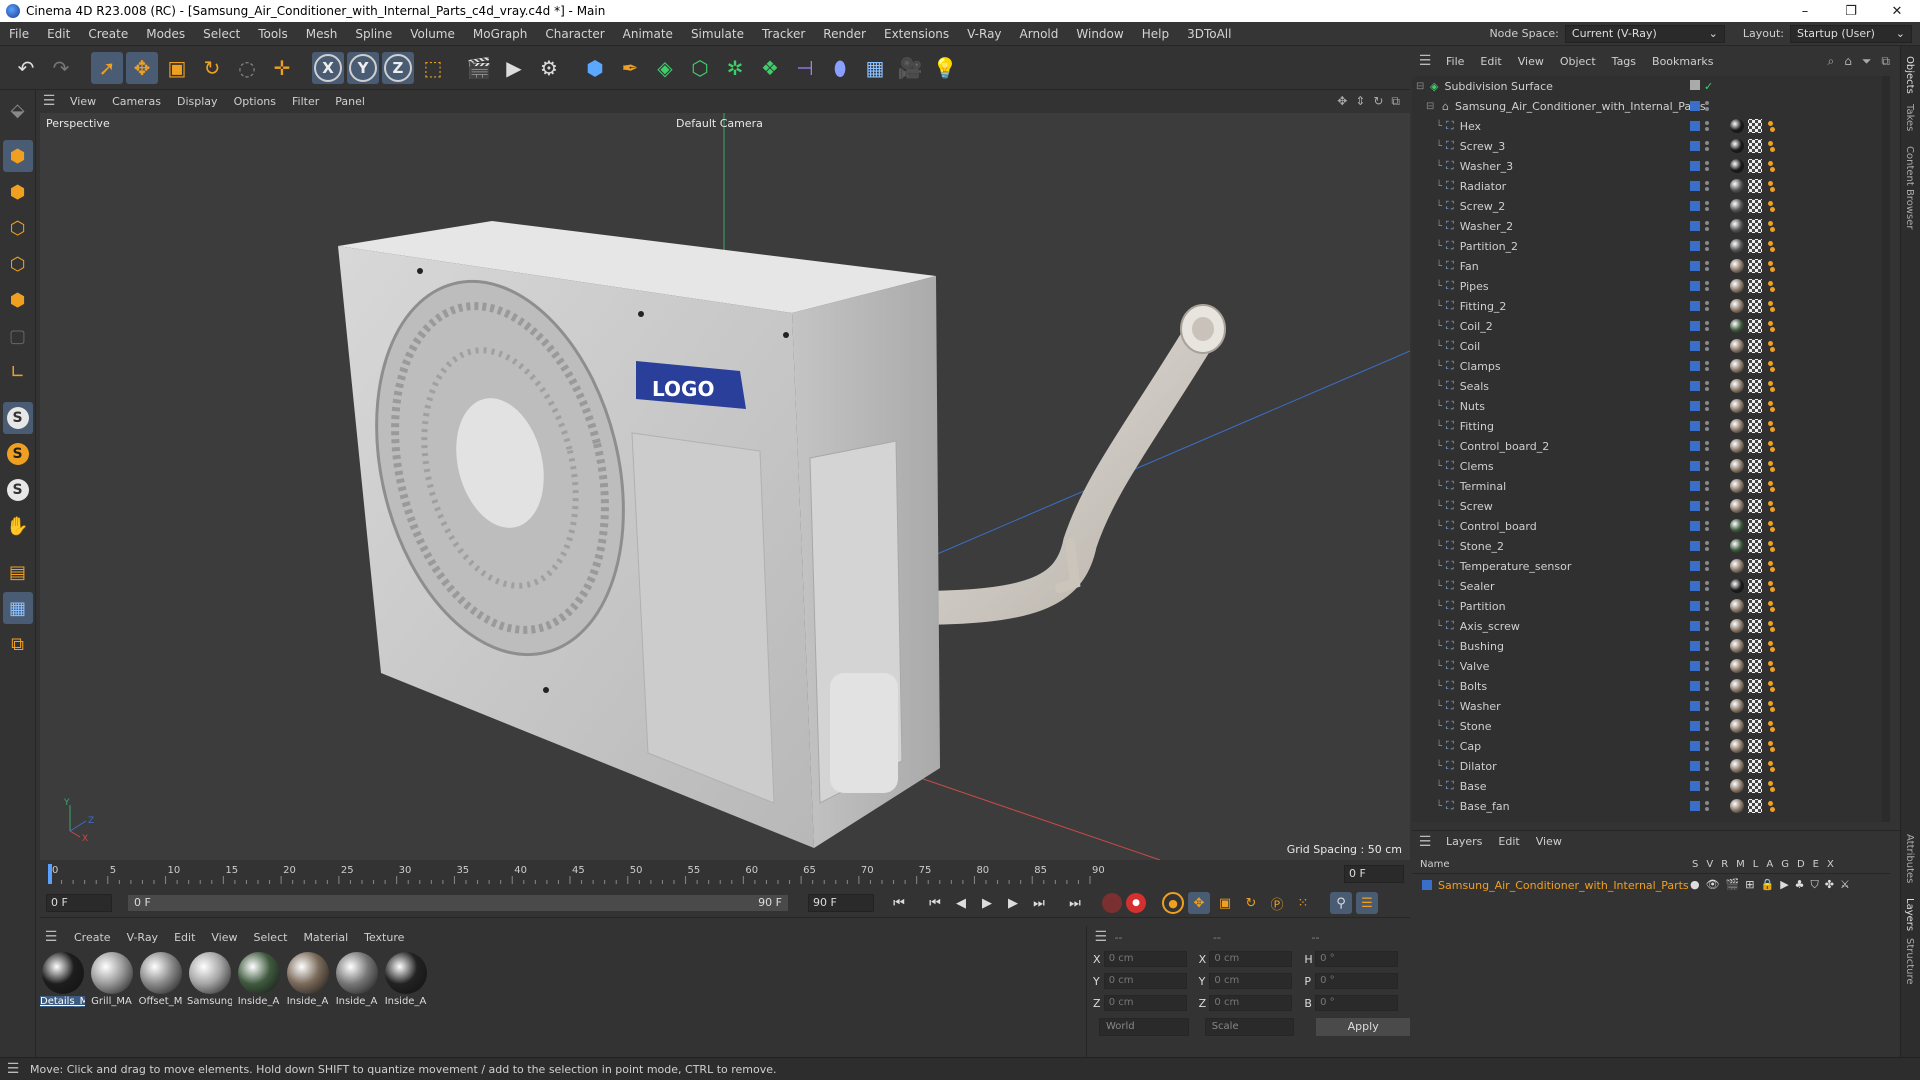  I want to click on tab-attributes: Attributes, so click(1909, 858).